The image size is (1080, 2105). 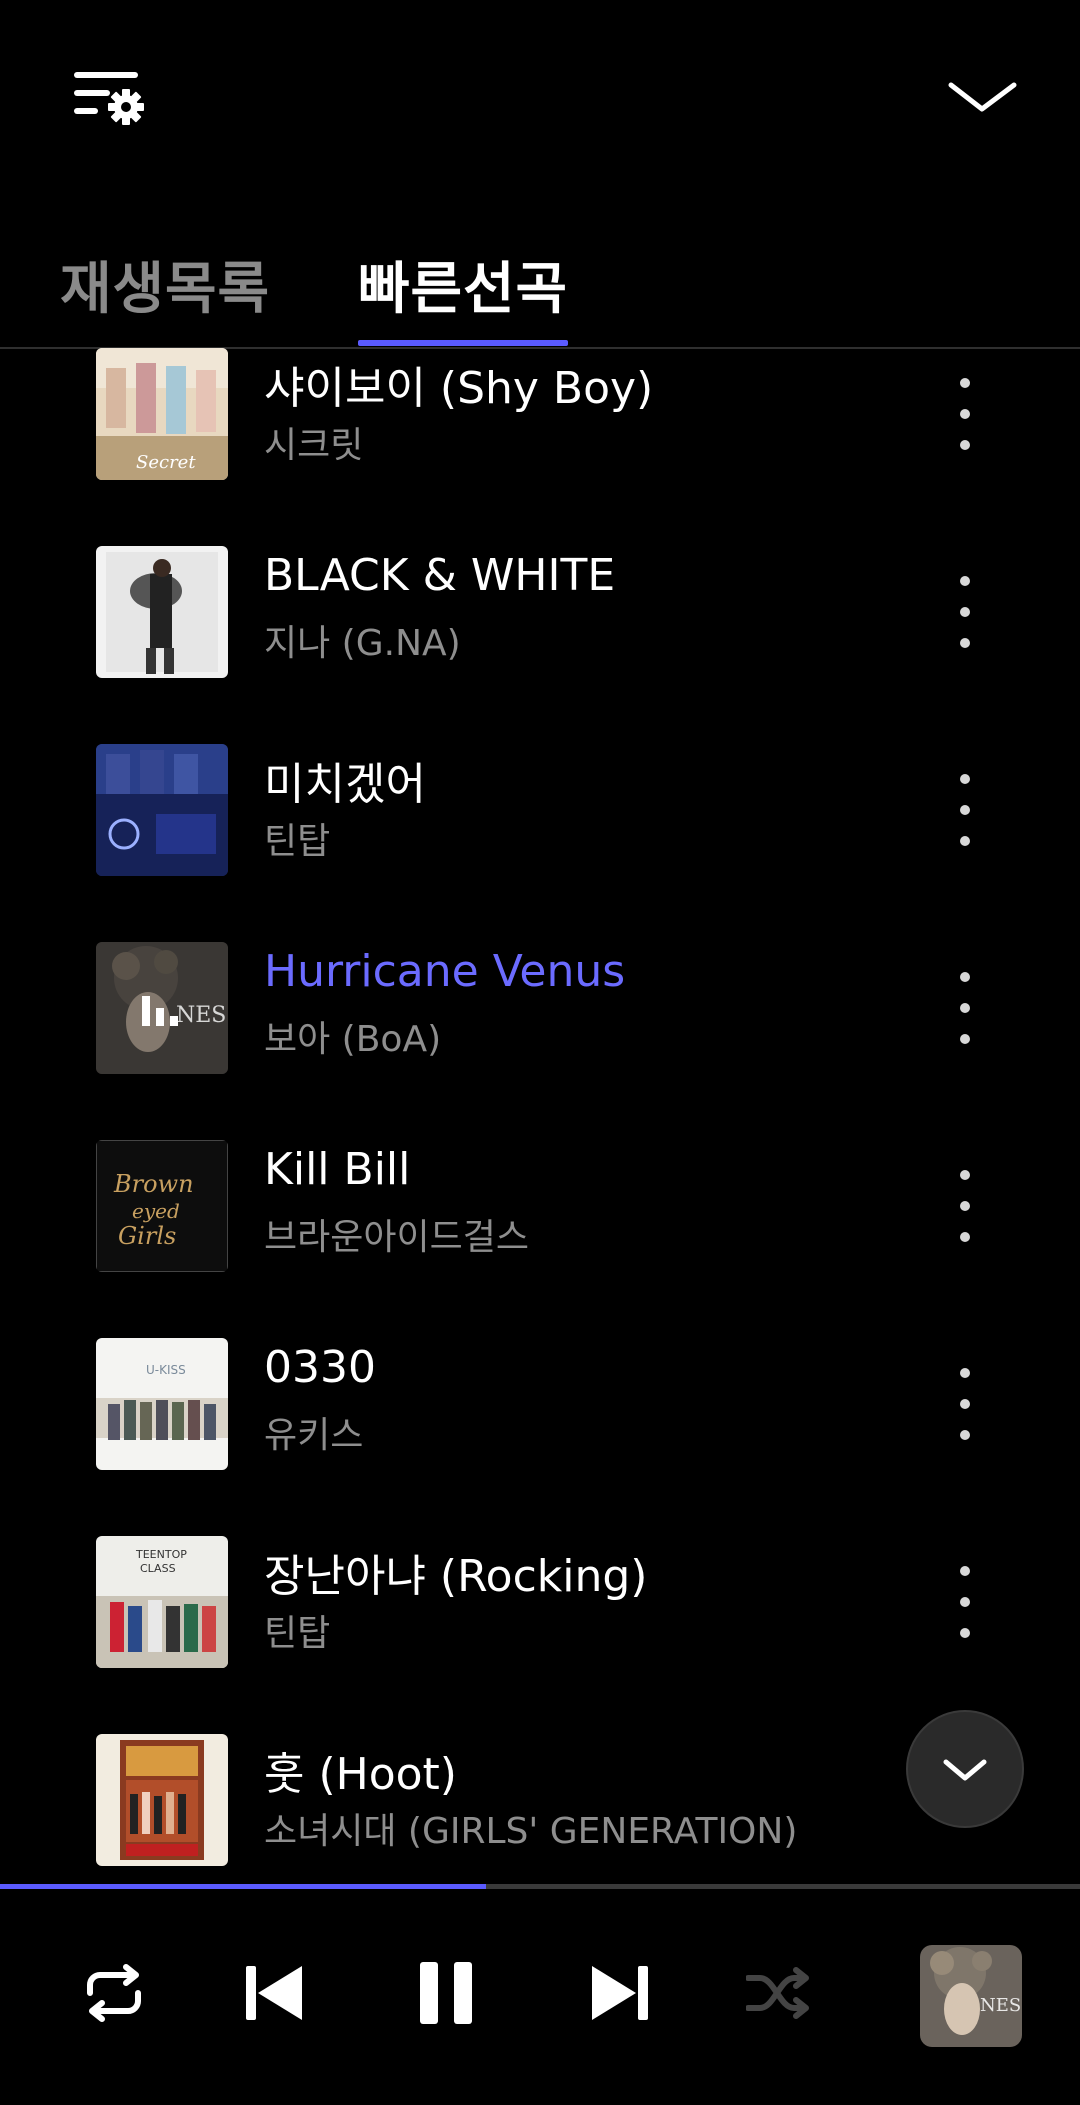 I want to click on track-artist: 소녀시대 (GIRLS' GENERATION), so click(x=531, y=1831).